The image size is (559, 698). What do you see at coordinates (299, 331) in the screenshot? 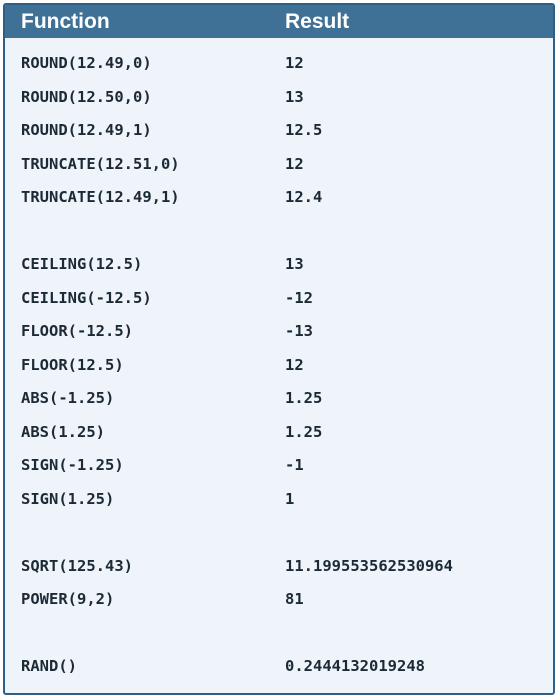
I see `result-cell: -13` at bounding box center [299, 331].